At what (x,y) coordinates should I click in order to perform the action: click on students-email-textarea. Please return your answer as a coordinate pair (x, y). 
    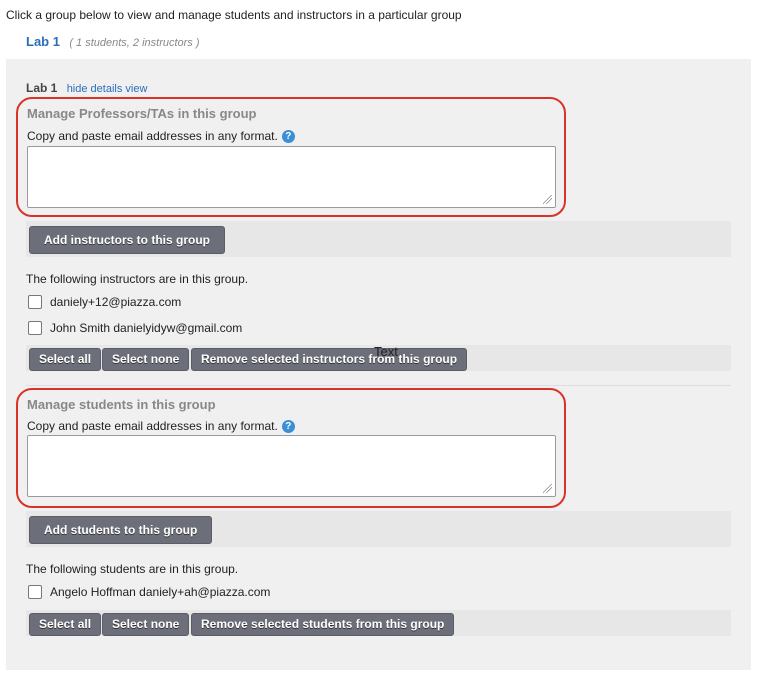
    Looking at the image, I should click on (291, 466).